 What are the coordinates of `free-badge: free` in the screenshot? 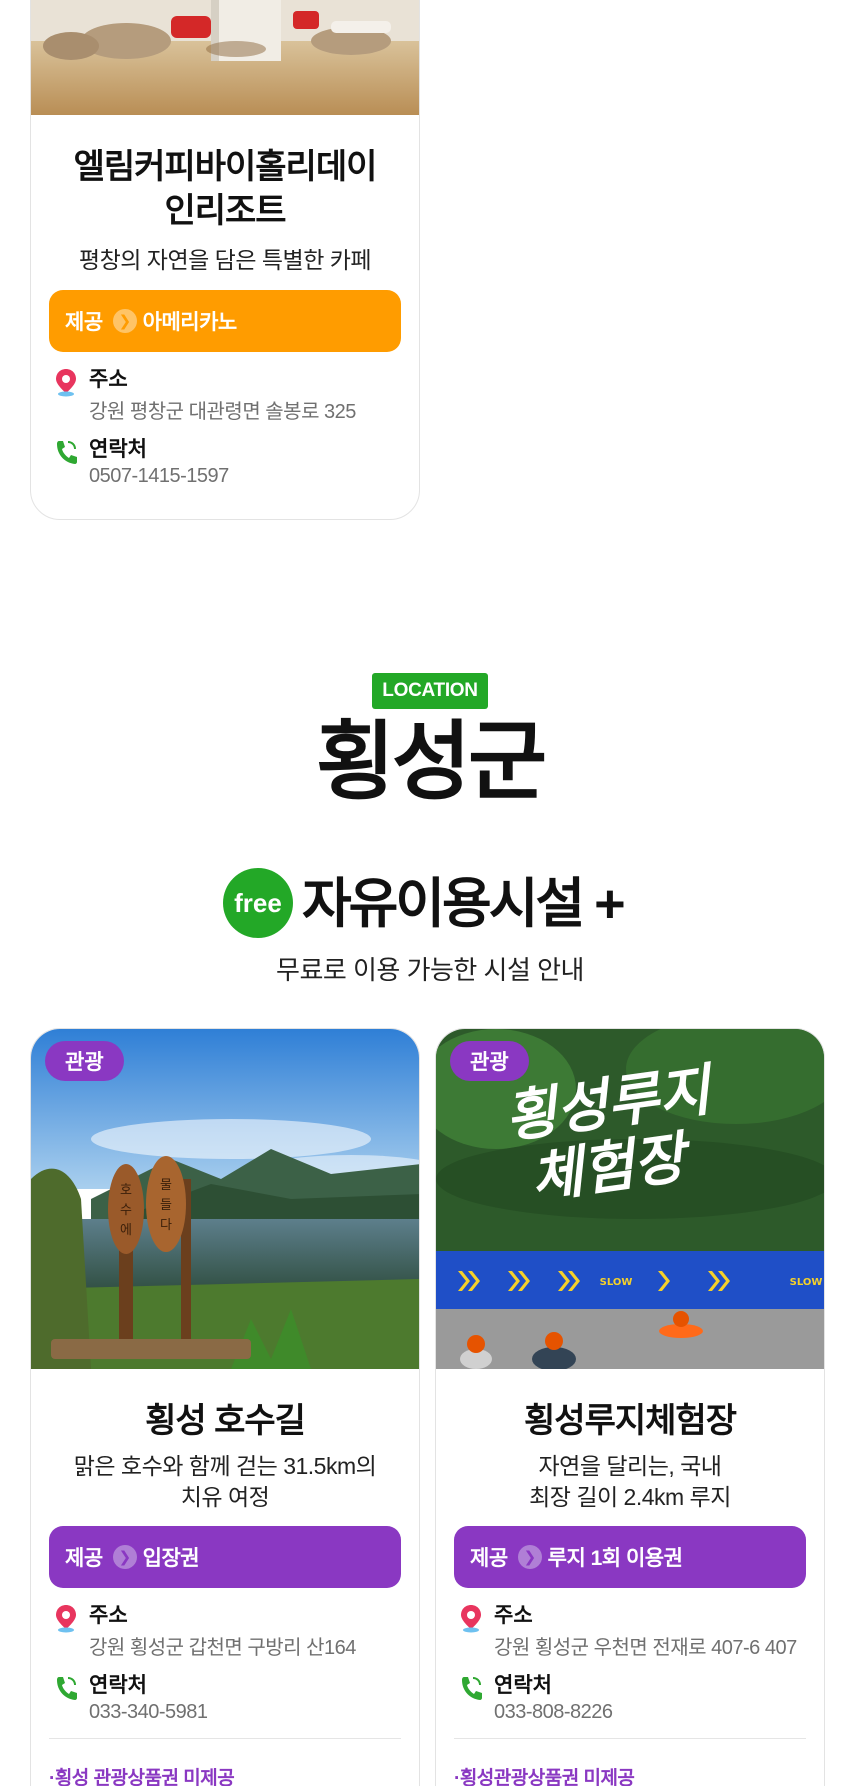 It's located at (258, 903).